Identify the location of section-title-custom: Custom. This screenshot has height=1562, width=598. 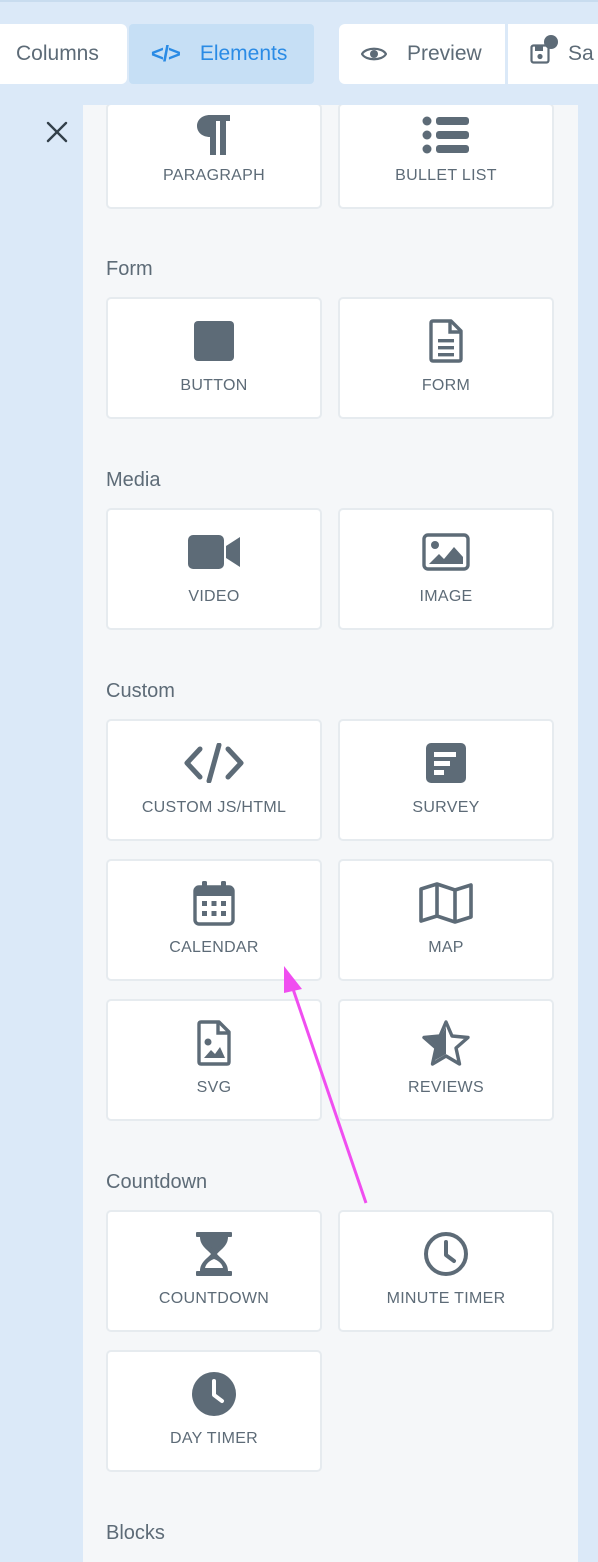
(140, 691).